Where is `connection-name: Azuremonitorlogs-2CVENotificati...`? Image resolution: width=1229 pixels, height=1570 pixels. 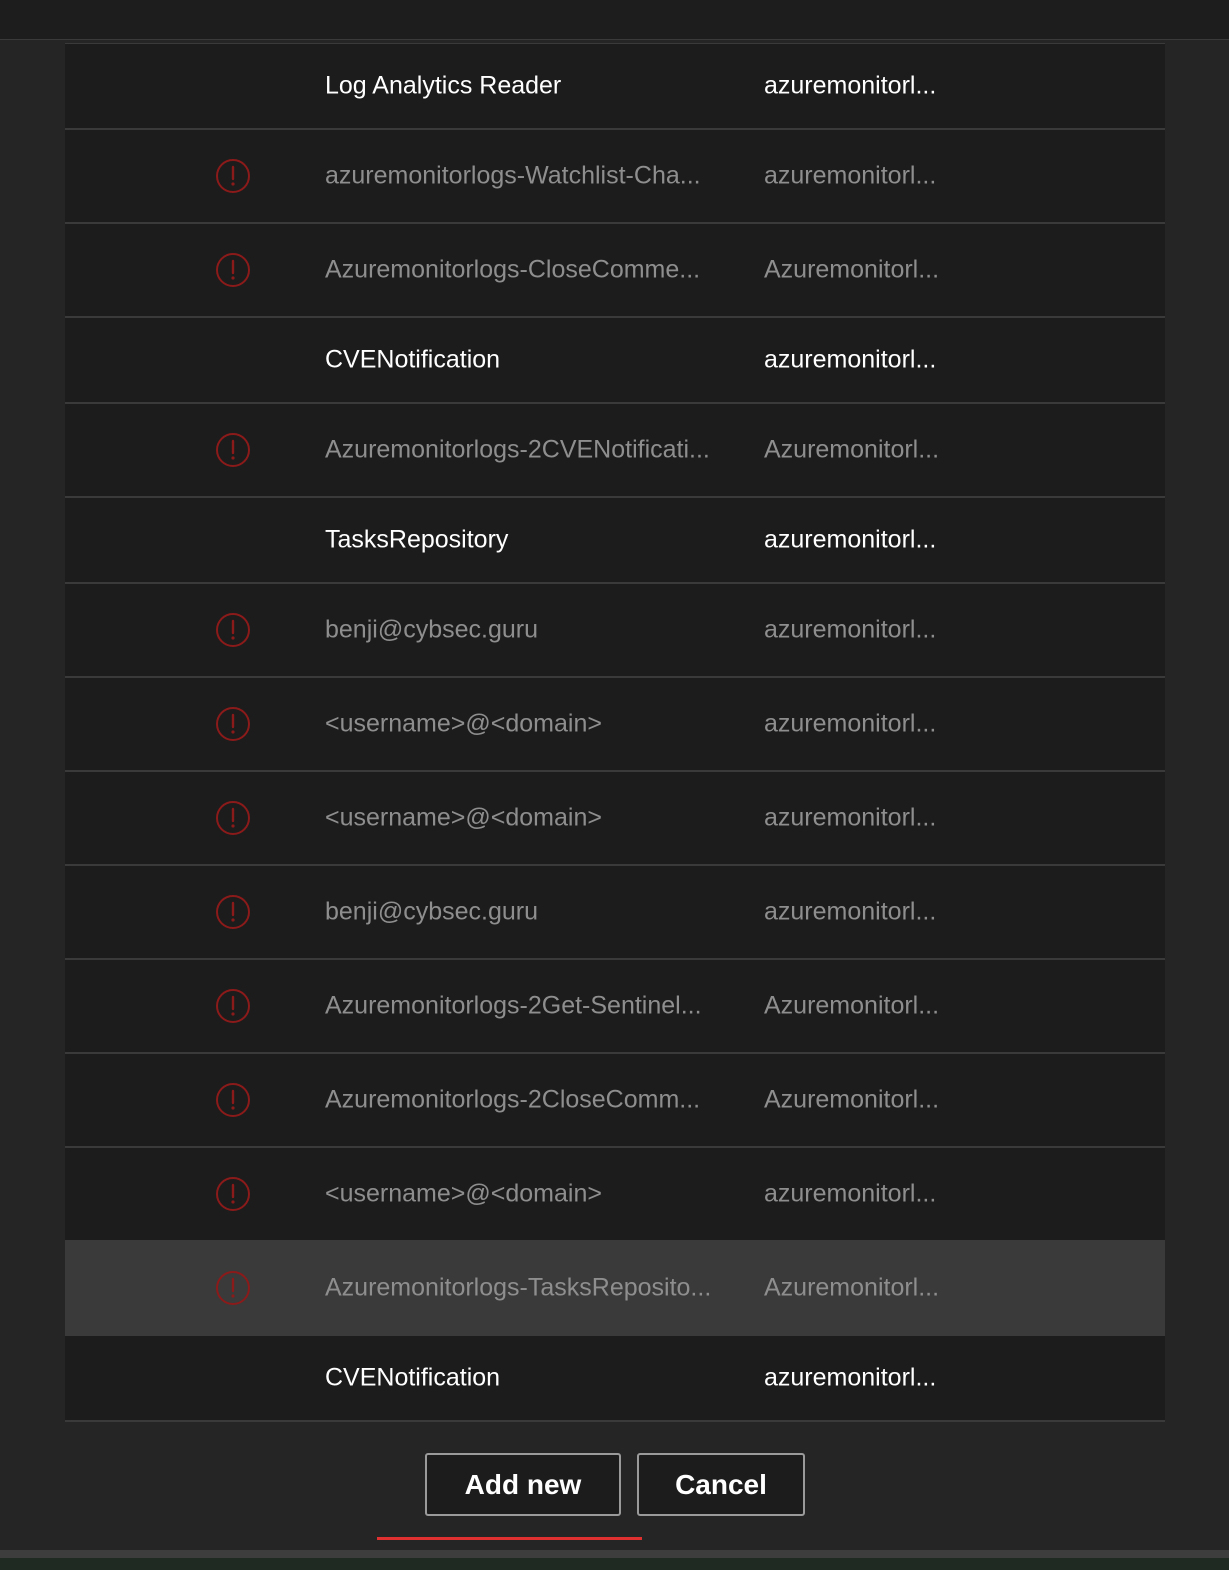 connection-name: Azuremonitorlogs-2CVENotificati... is located at coordinates (517, 449).